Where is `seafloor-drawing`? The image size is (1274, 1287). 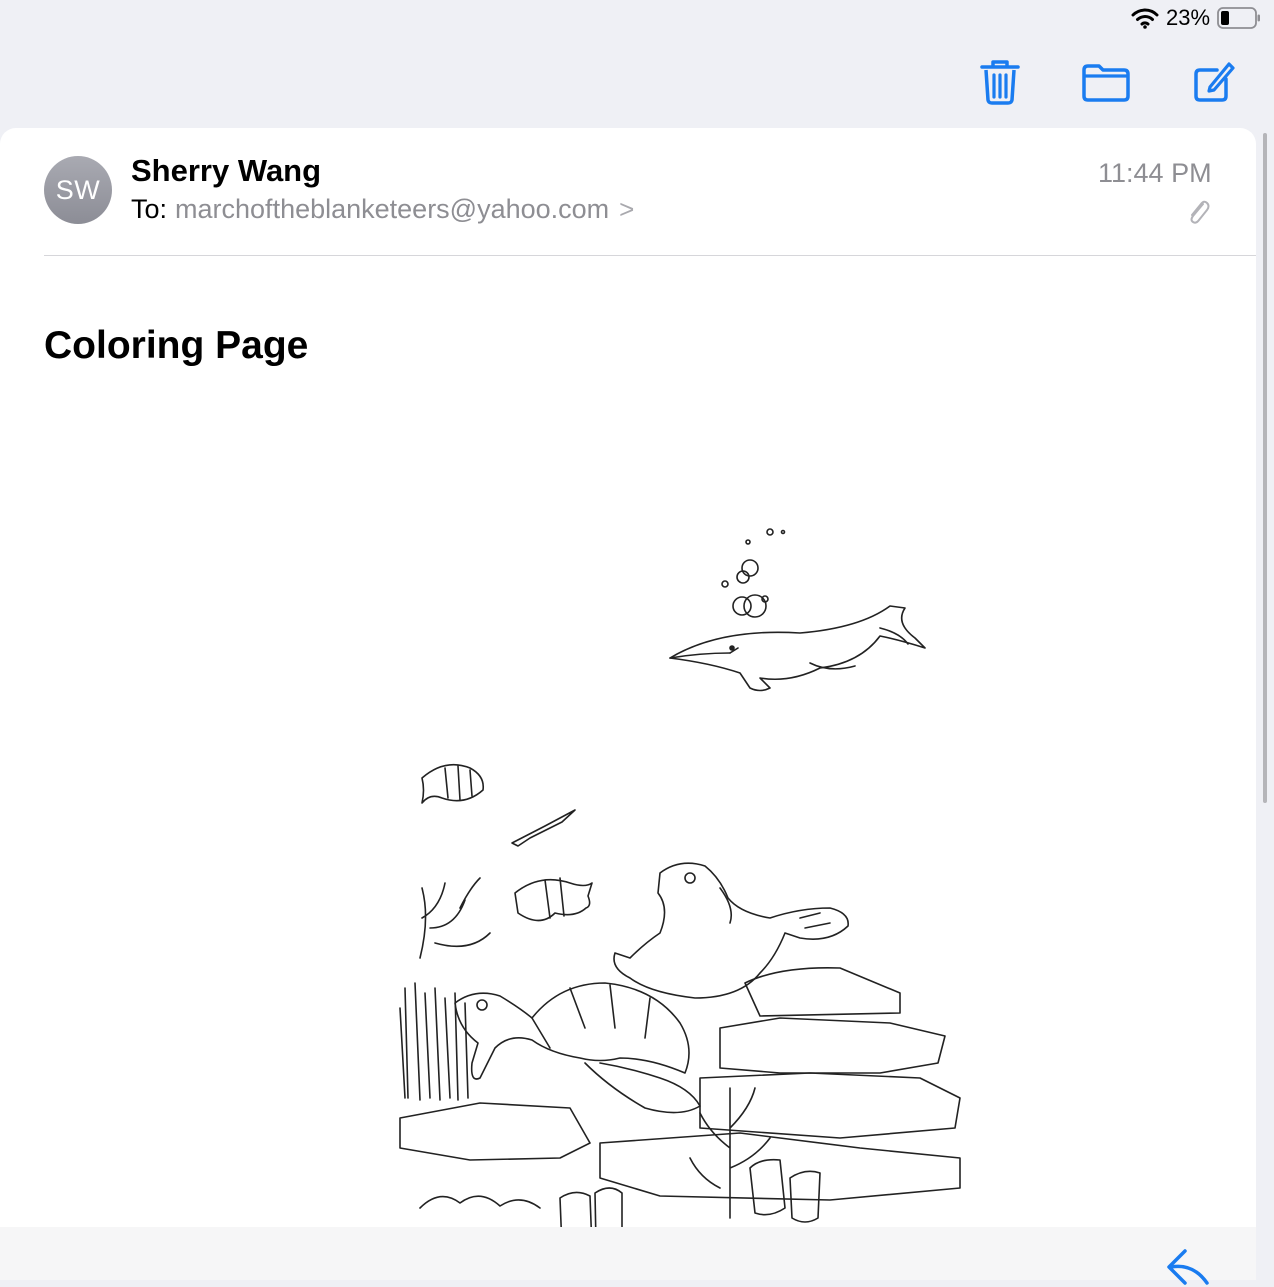 seafloor-drawing is located at coordinates (680, 1237).